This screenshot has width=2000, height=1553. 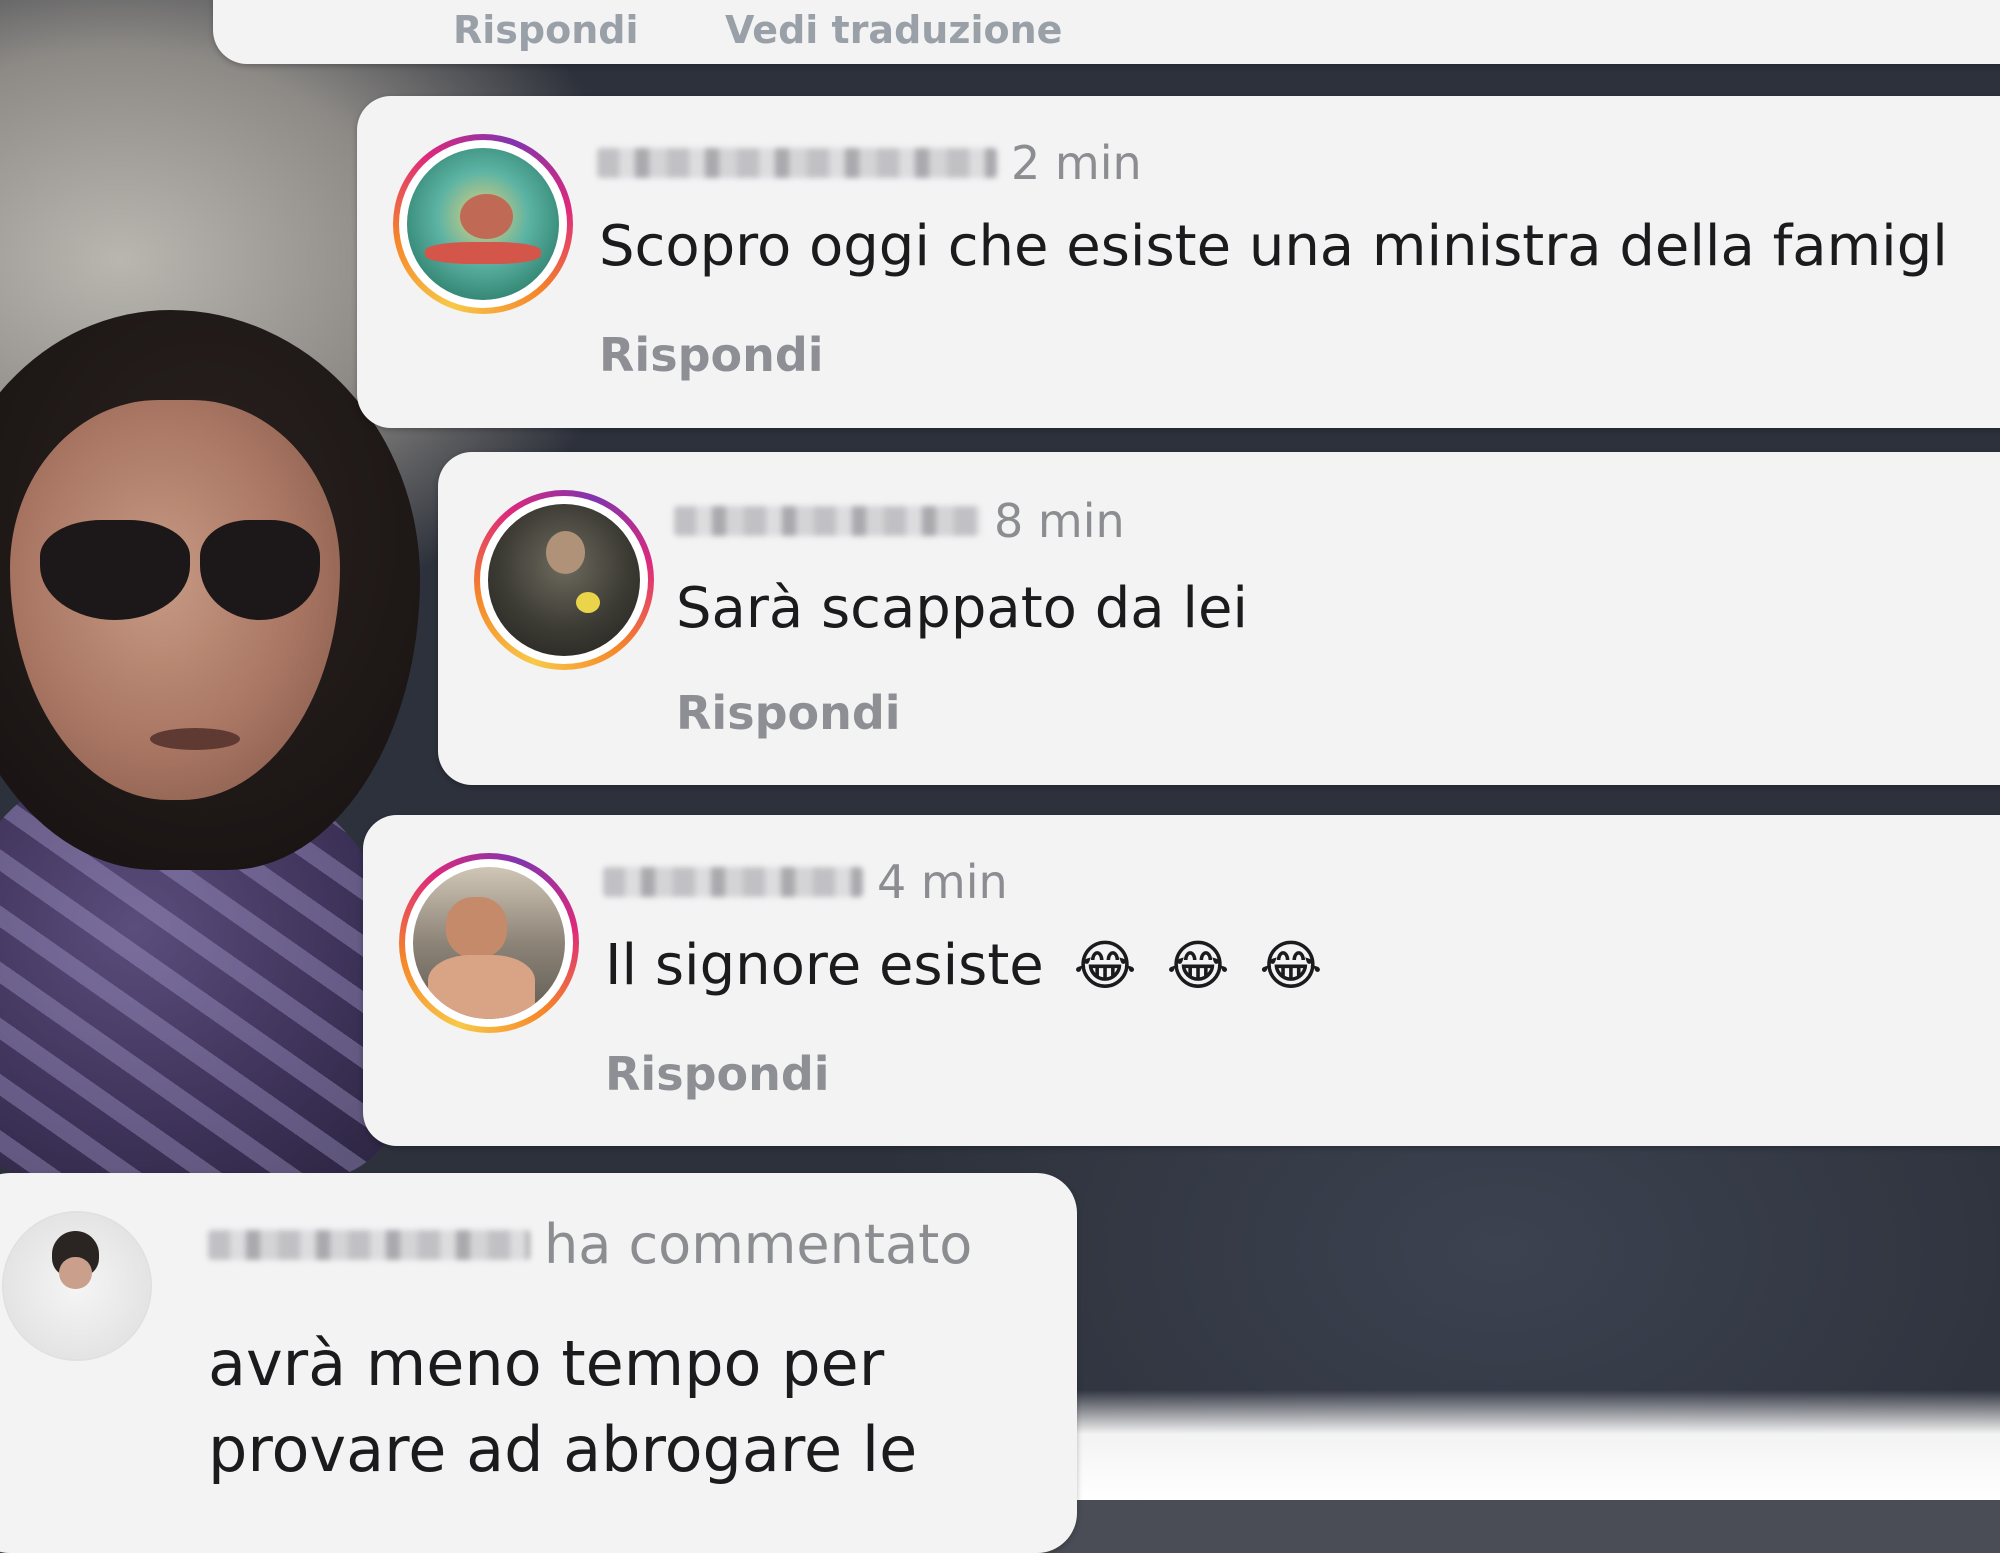 I want to click on sunglasses-left-lens, so click(x=115, y=570).